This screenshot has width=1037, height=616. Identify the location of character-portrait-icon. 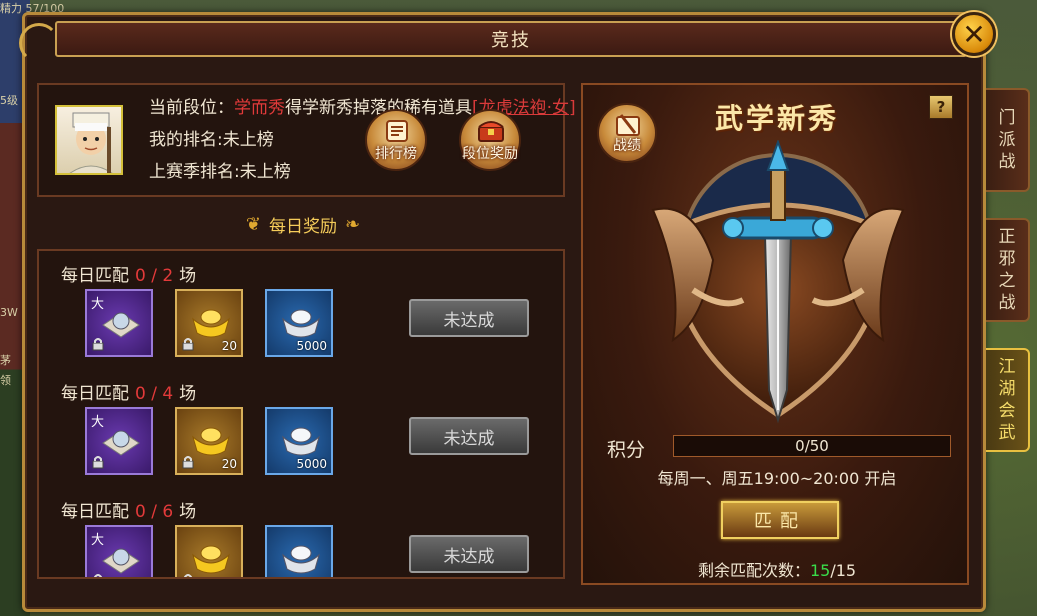
(91, 142).